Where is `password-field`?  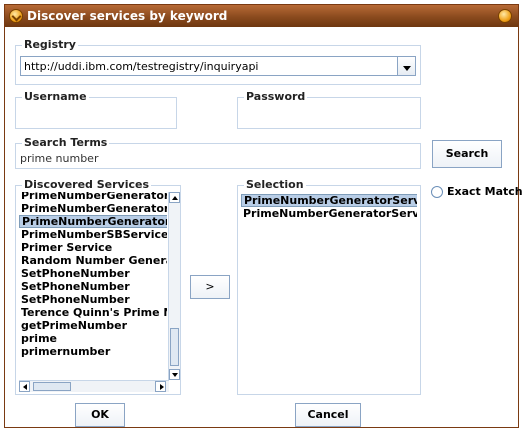
password-field is located at coordinates (329, 113).